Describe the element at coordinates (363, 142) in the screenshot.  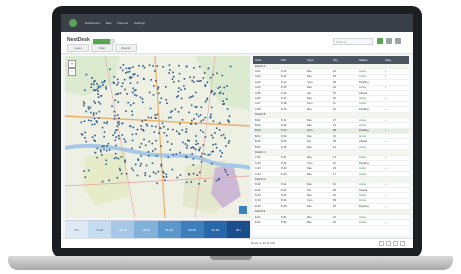
I see `table-cell: Closed` at that location.